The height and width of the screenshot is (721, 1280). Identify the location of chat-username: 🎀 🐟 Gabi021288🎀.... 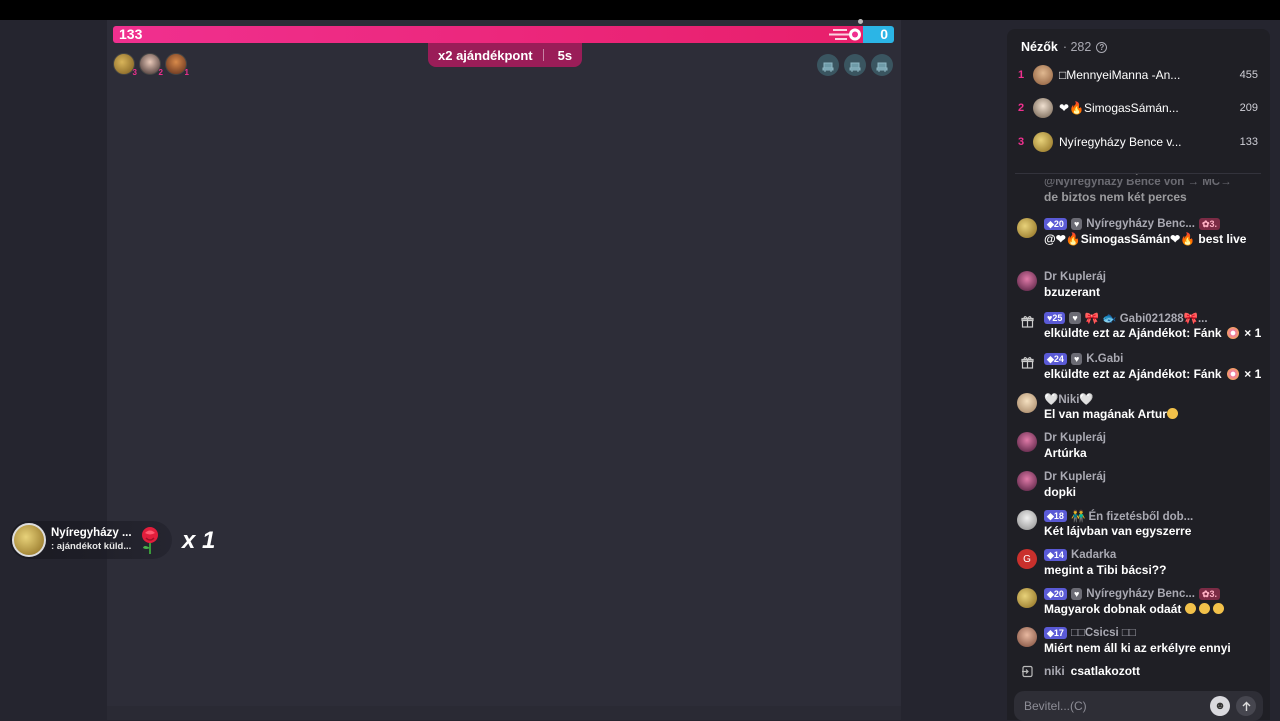
(1146, 318).